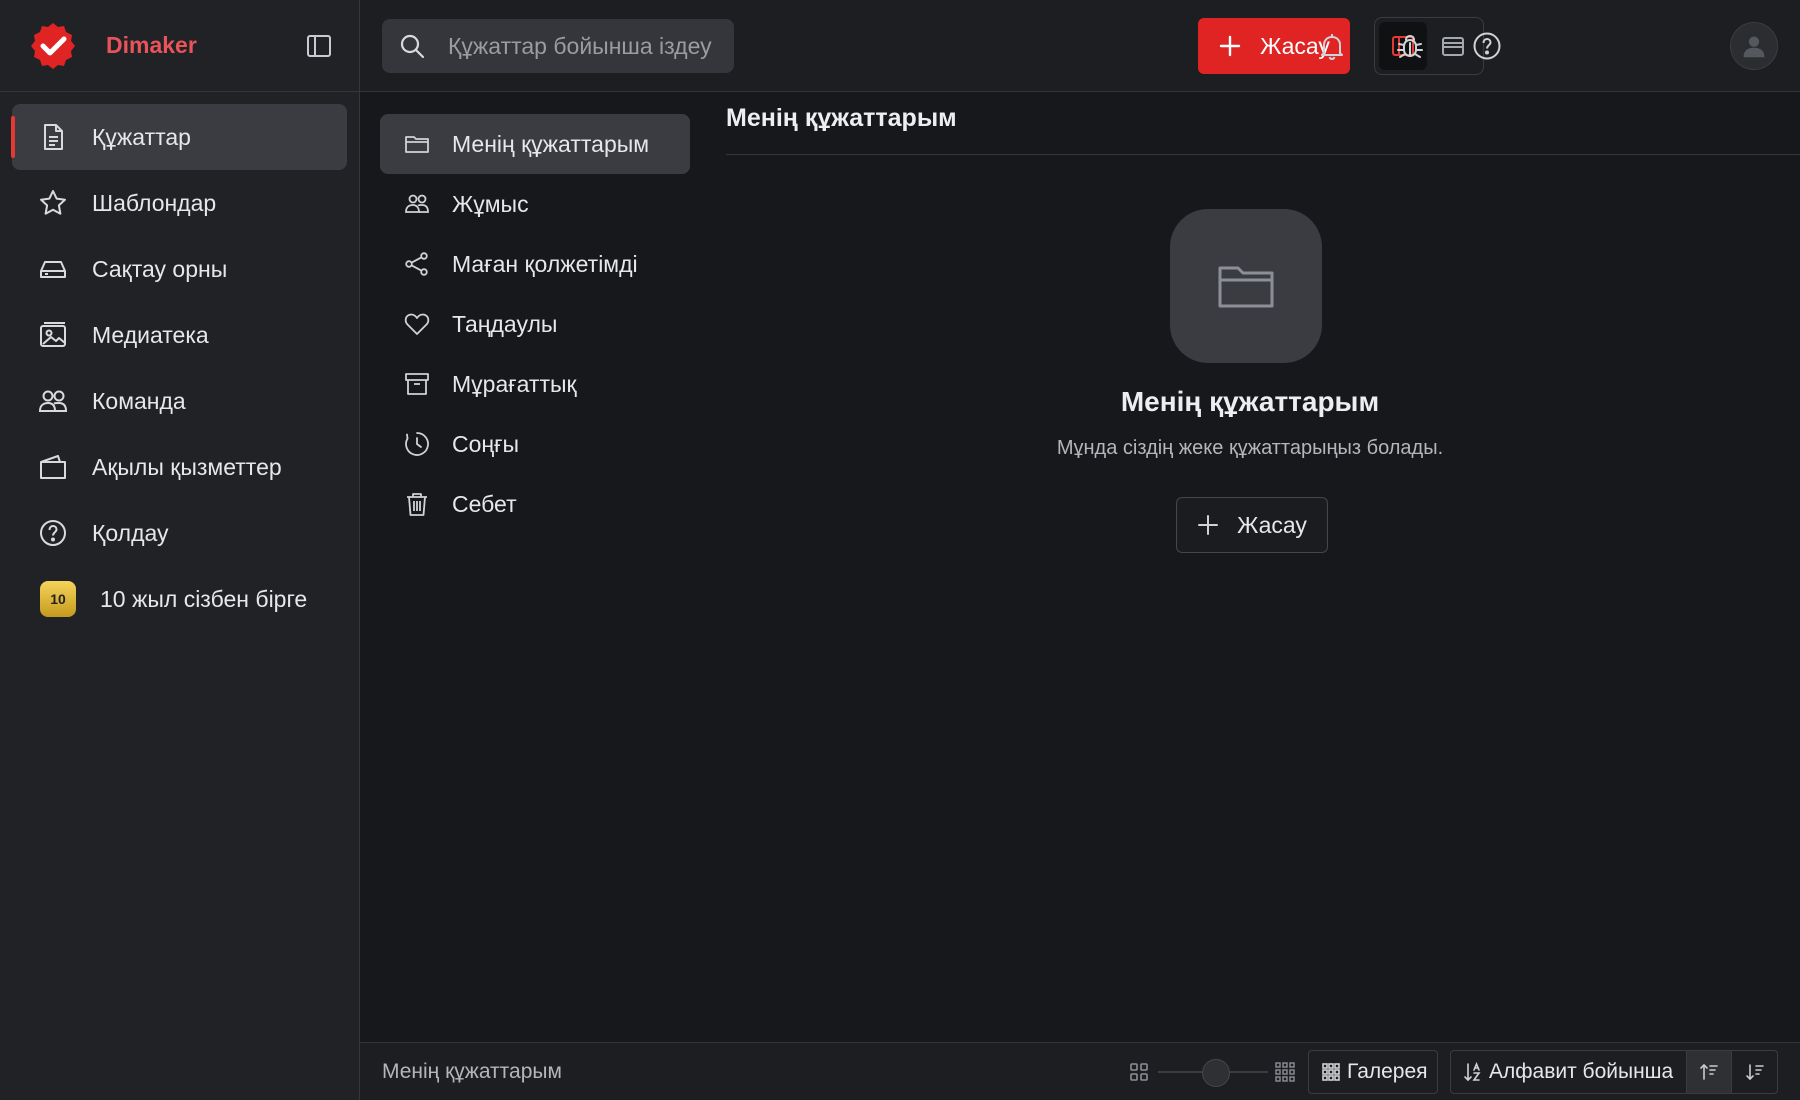 This screenshot has height=1100, width=1800. I want to click on sidebar-item-templates: Шаблондар, so click(179, 203).